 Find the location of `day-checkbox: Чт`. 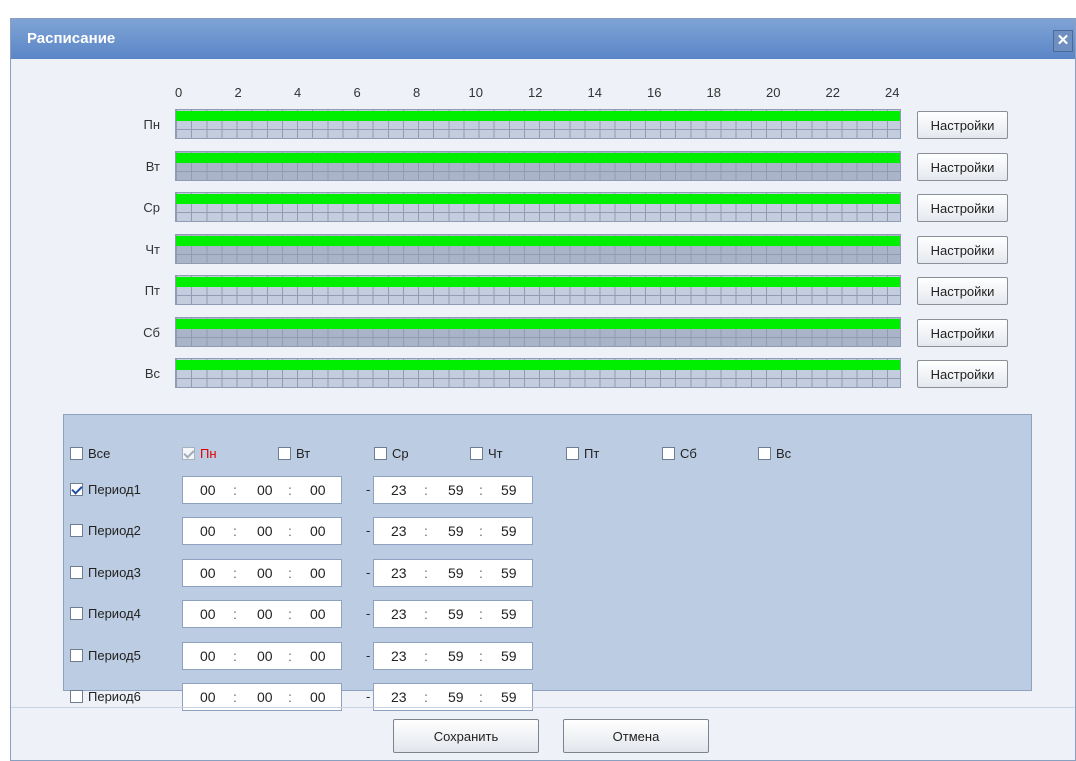

day-checkbox: Чт is located at coordinates (486, 453).